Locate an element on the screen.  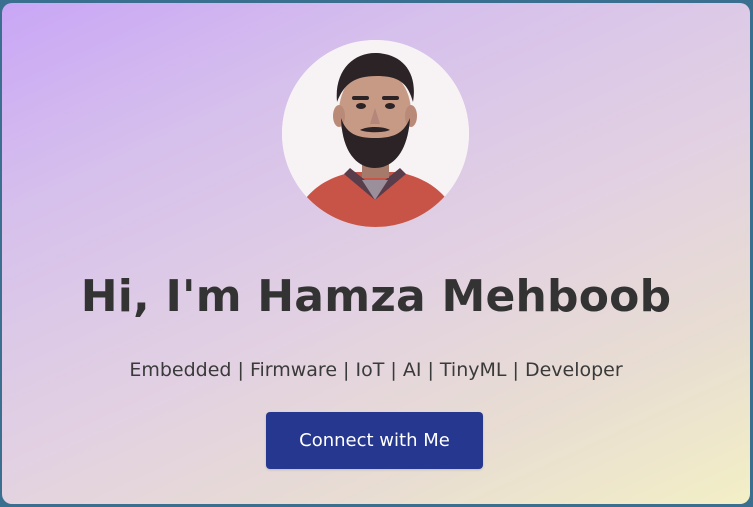
profile-photo is located at coordinates (375, 133).